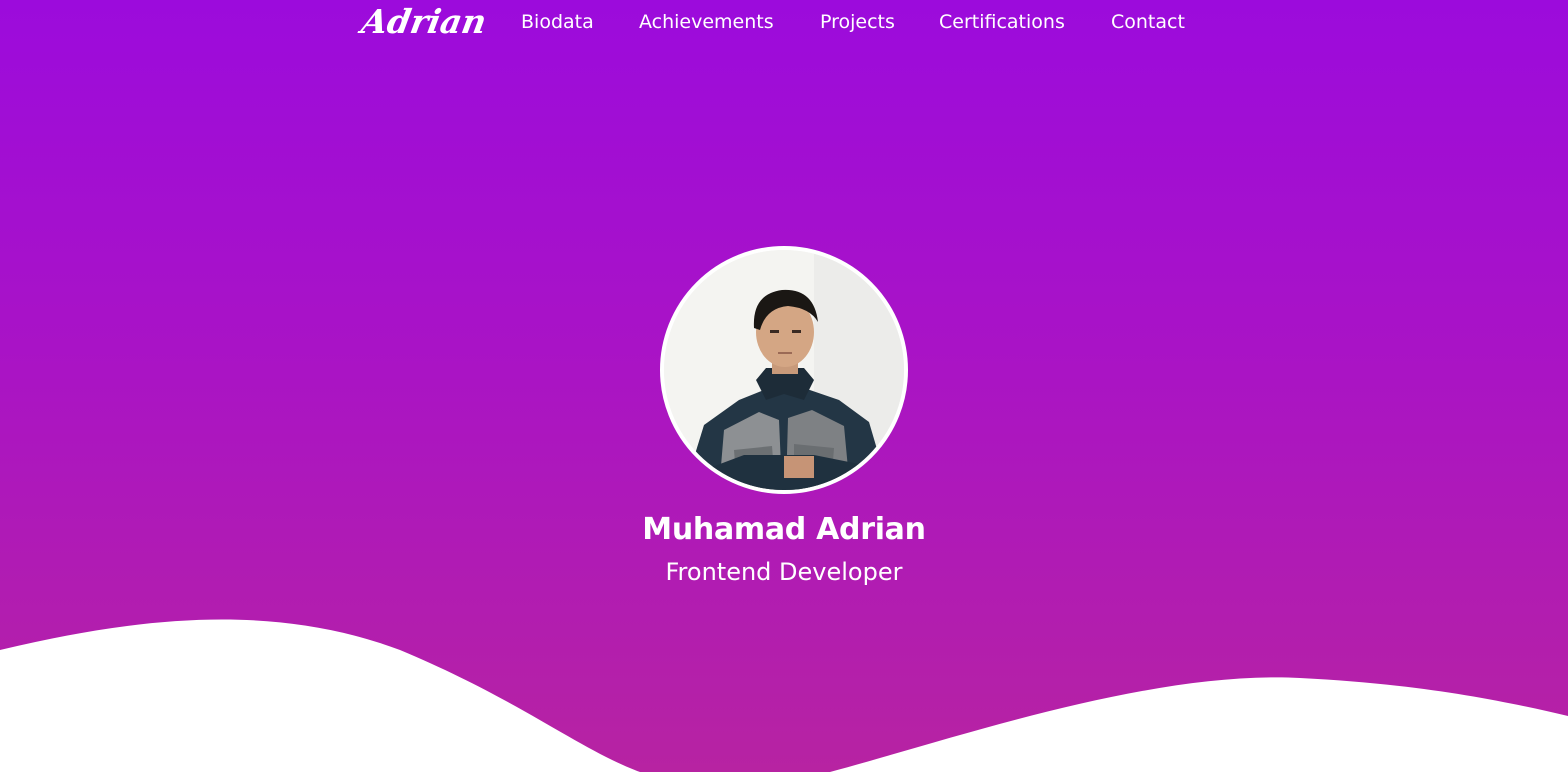  Describe the element at coordinates (1148, 22) in the screenshot. I see `nav-link-contact: Contact` at that location.